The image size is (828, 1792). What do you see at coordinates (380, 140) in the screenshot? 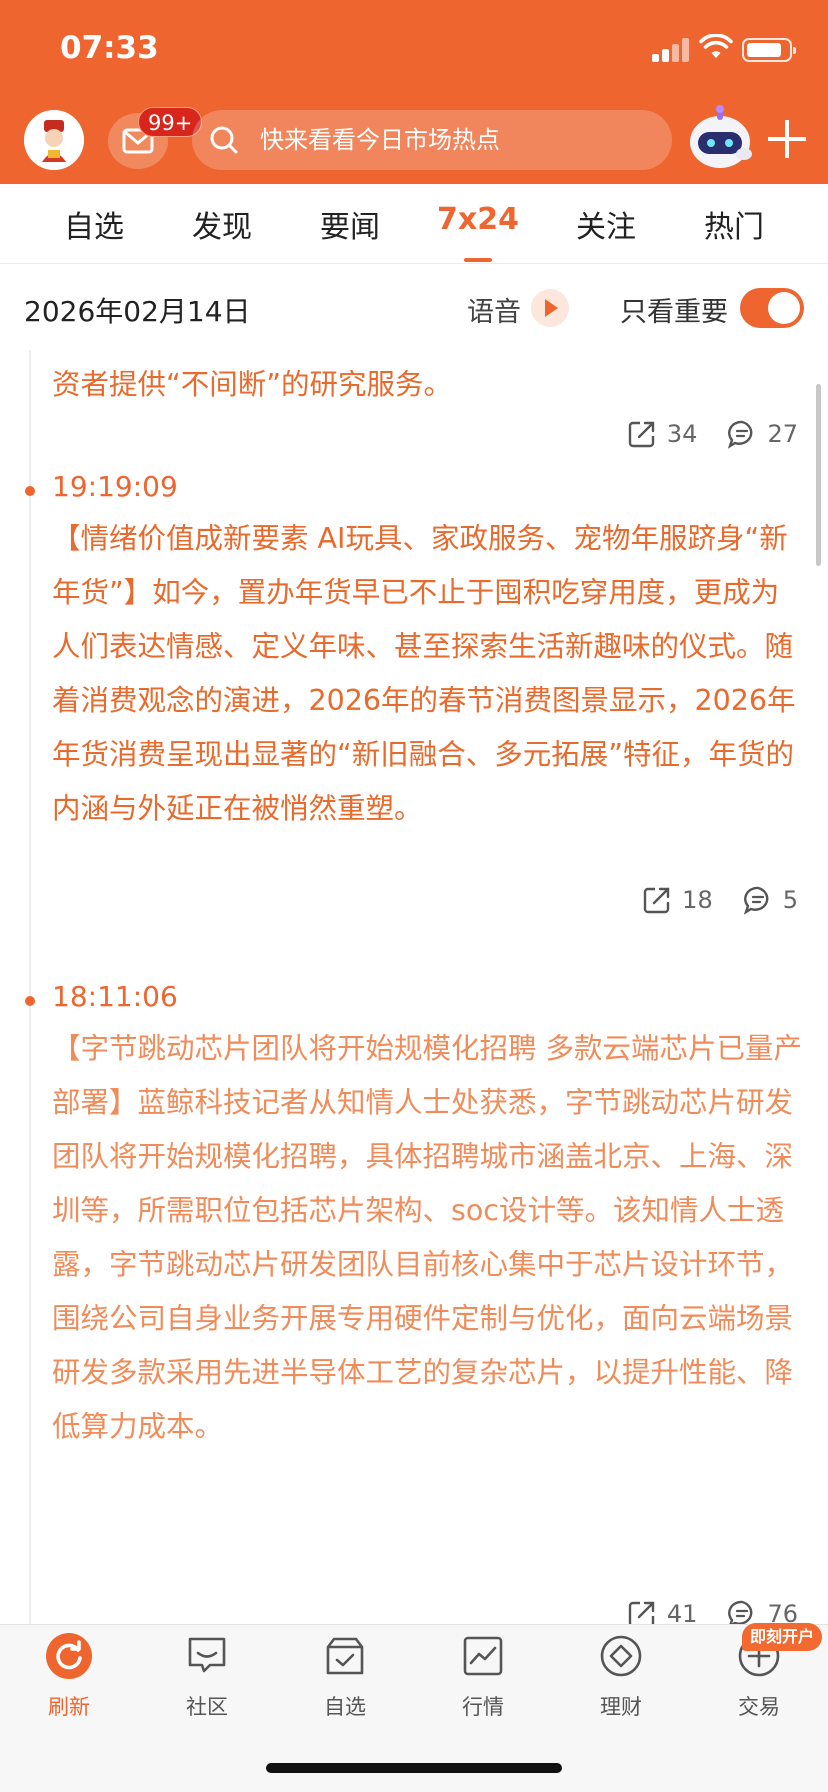
I see `search-placeholder: 快来看看今日市场热点` at bounding box center [380, 140].